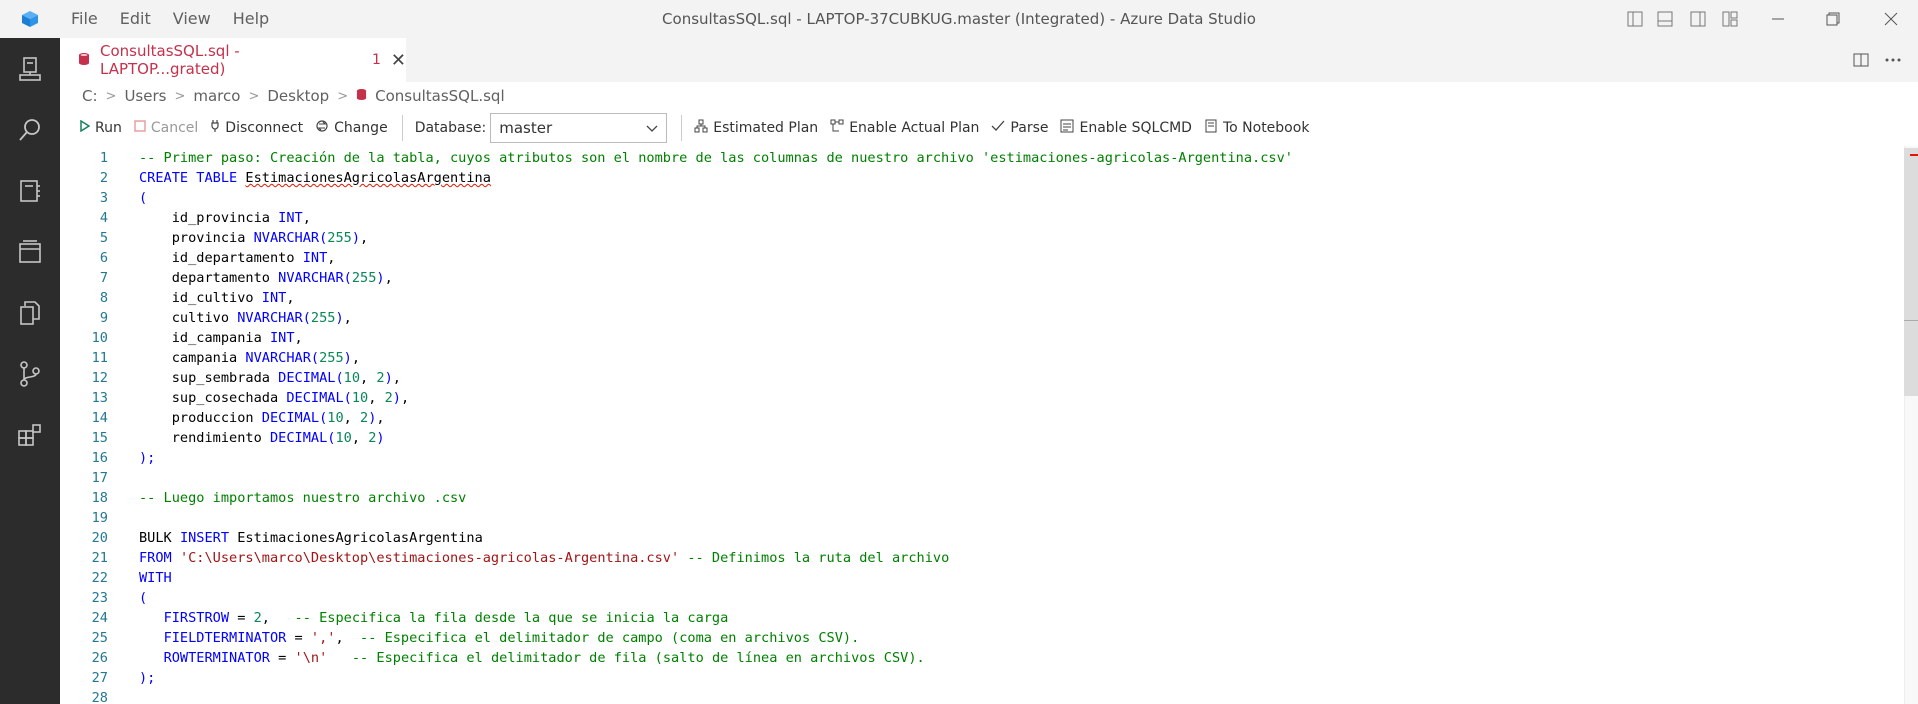  What do you see at coordinates (155, 558) in the screenshot?
I see `keyword: FROM` at bounding box center [155, 558].